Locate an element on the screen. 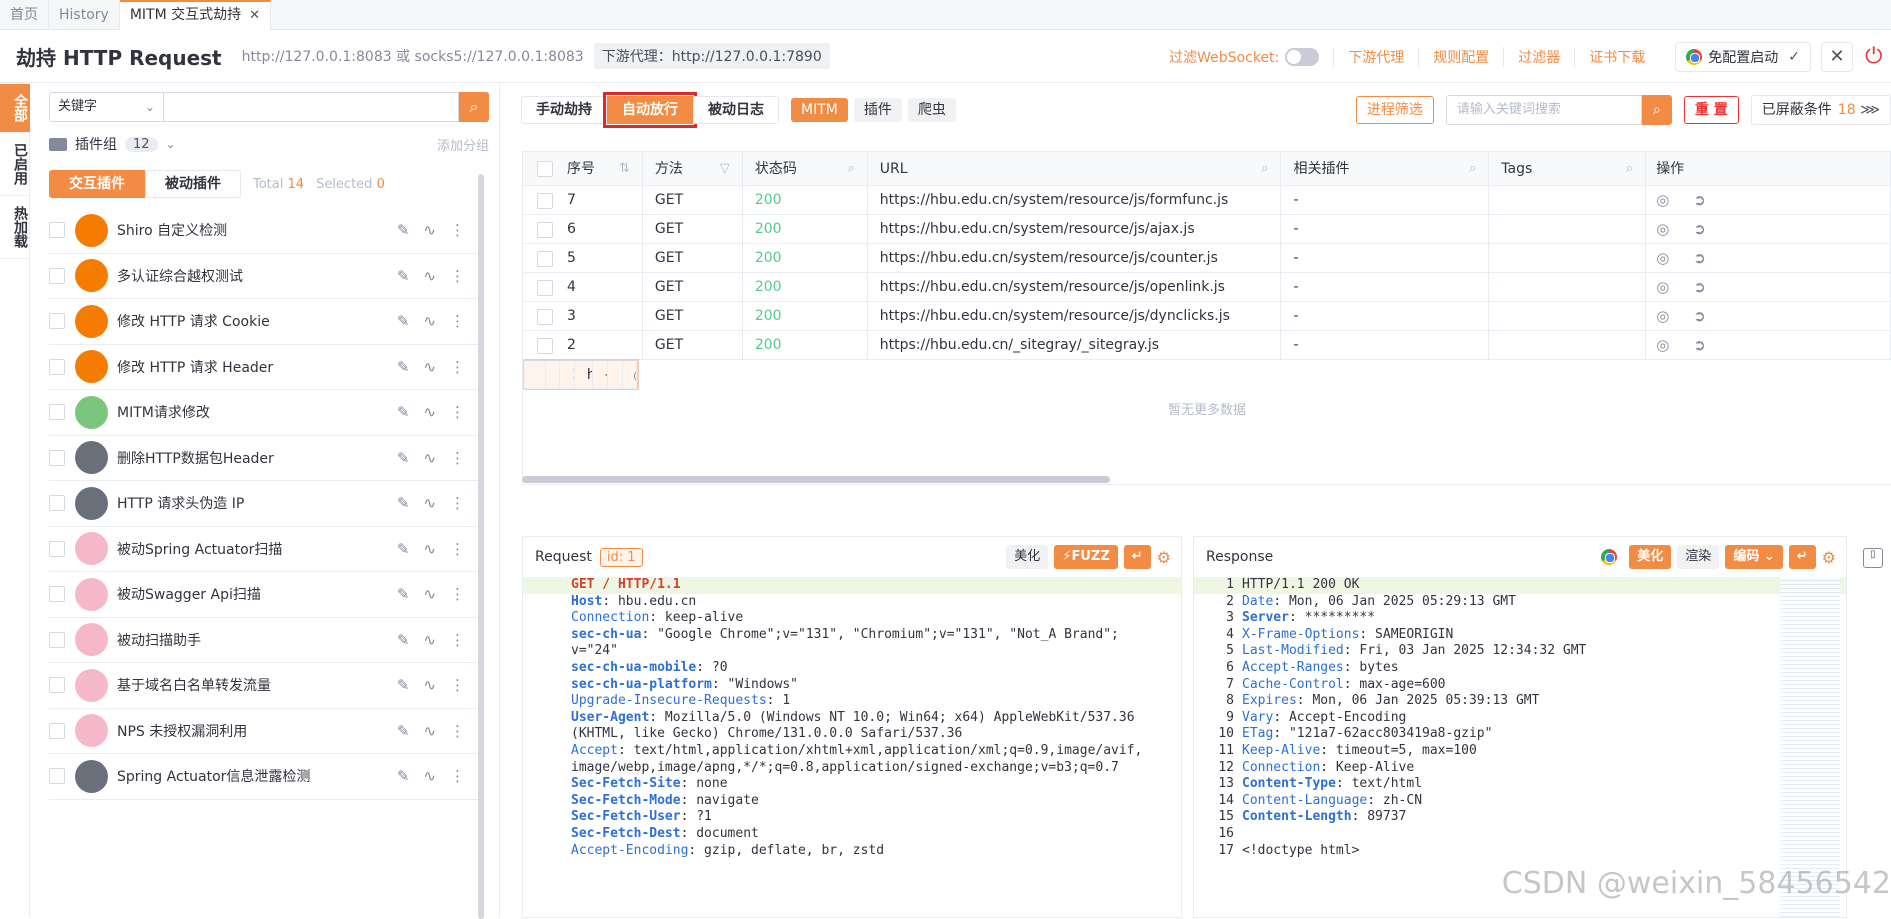 The image size is (1891, 919). col-id: 序号⇅ is located at coordinates (583, 169).